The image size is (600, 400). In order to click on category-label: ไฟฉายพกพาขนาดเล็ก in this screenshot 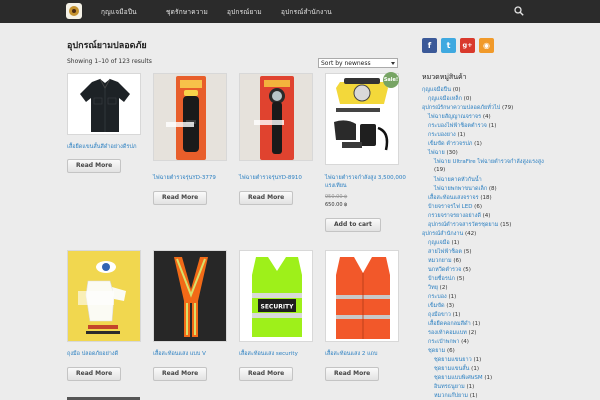, I will do `click(460, 189)`.